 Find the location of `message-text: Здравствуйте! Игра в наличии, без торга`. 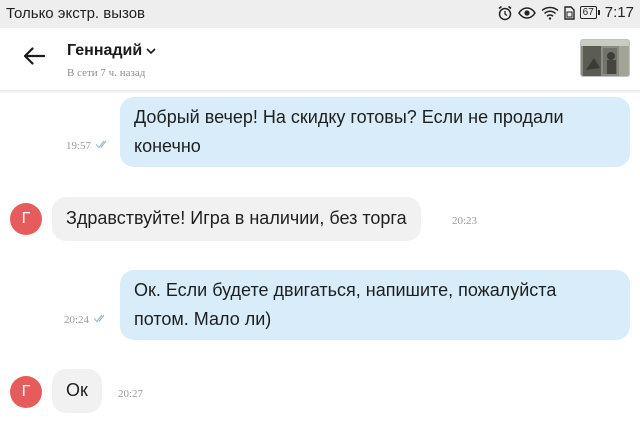

message-text: Здравствуйте! Игра в наличии, без торга is located at coordinates (236, 218).